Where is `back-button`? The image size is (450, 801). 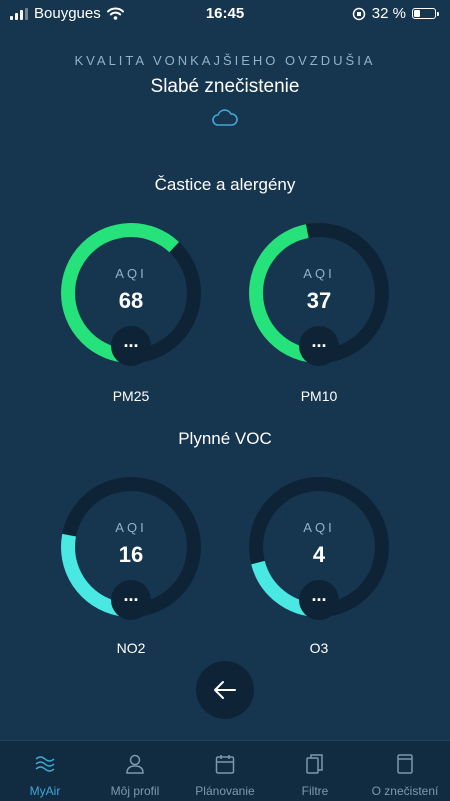 back-button is located at coordinates (225, 690).